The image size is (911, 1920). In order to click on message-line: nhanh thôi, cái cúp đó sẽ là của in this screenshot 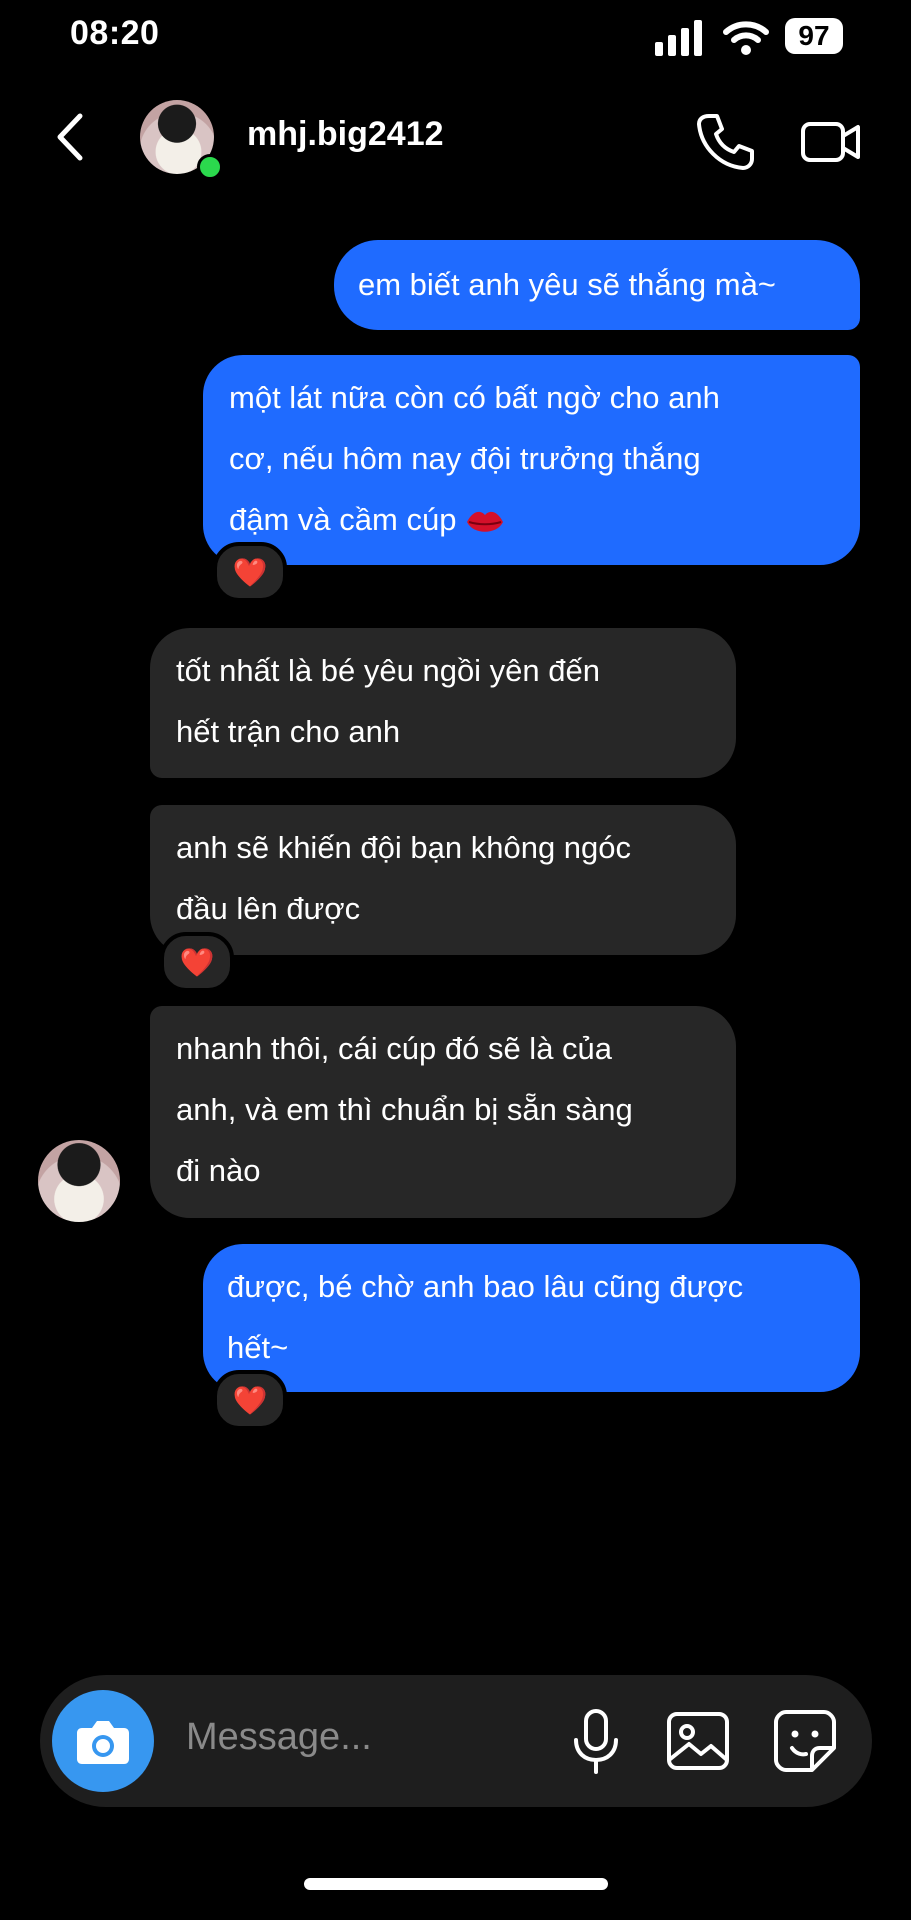, I will do `click(394, 1048)`.